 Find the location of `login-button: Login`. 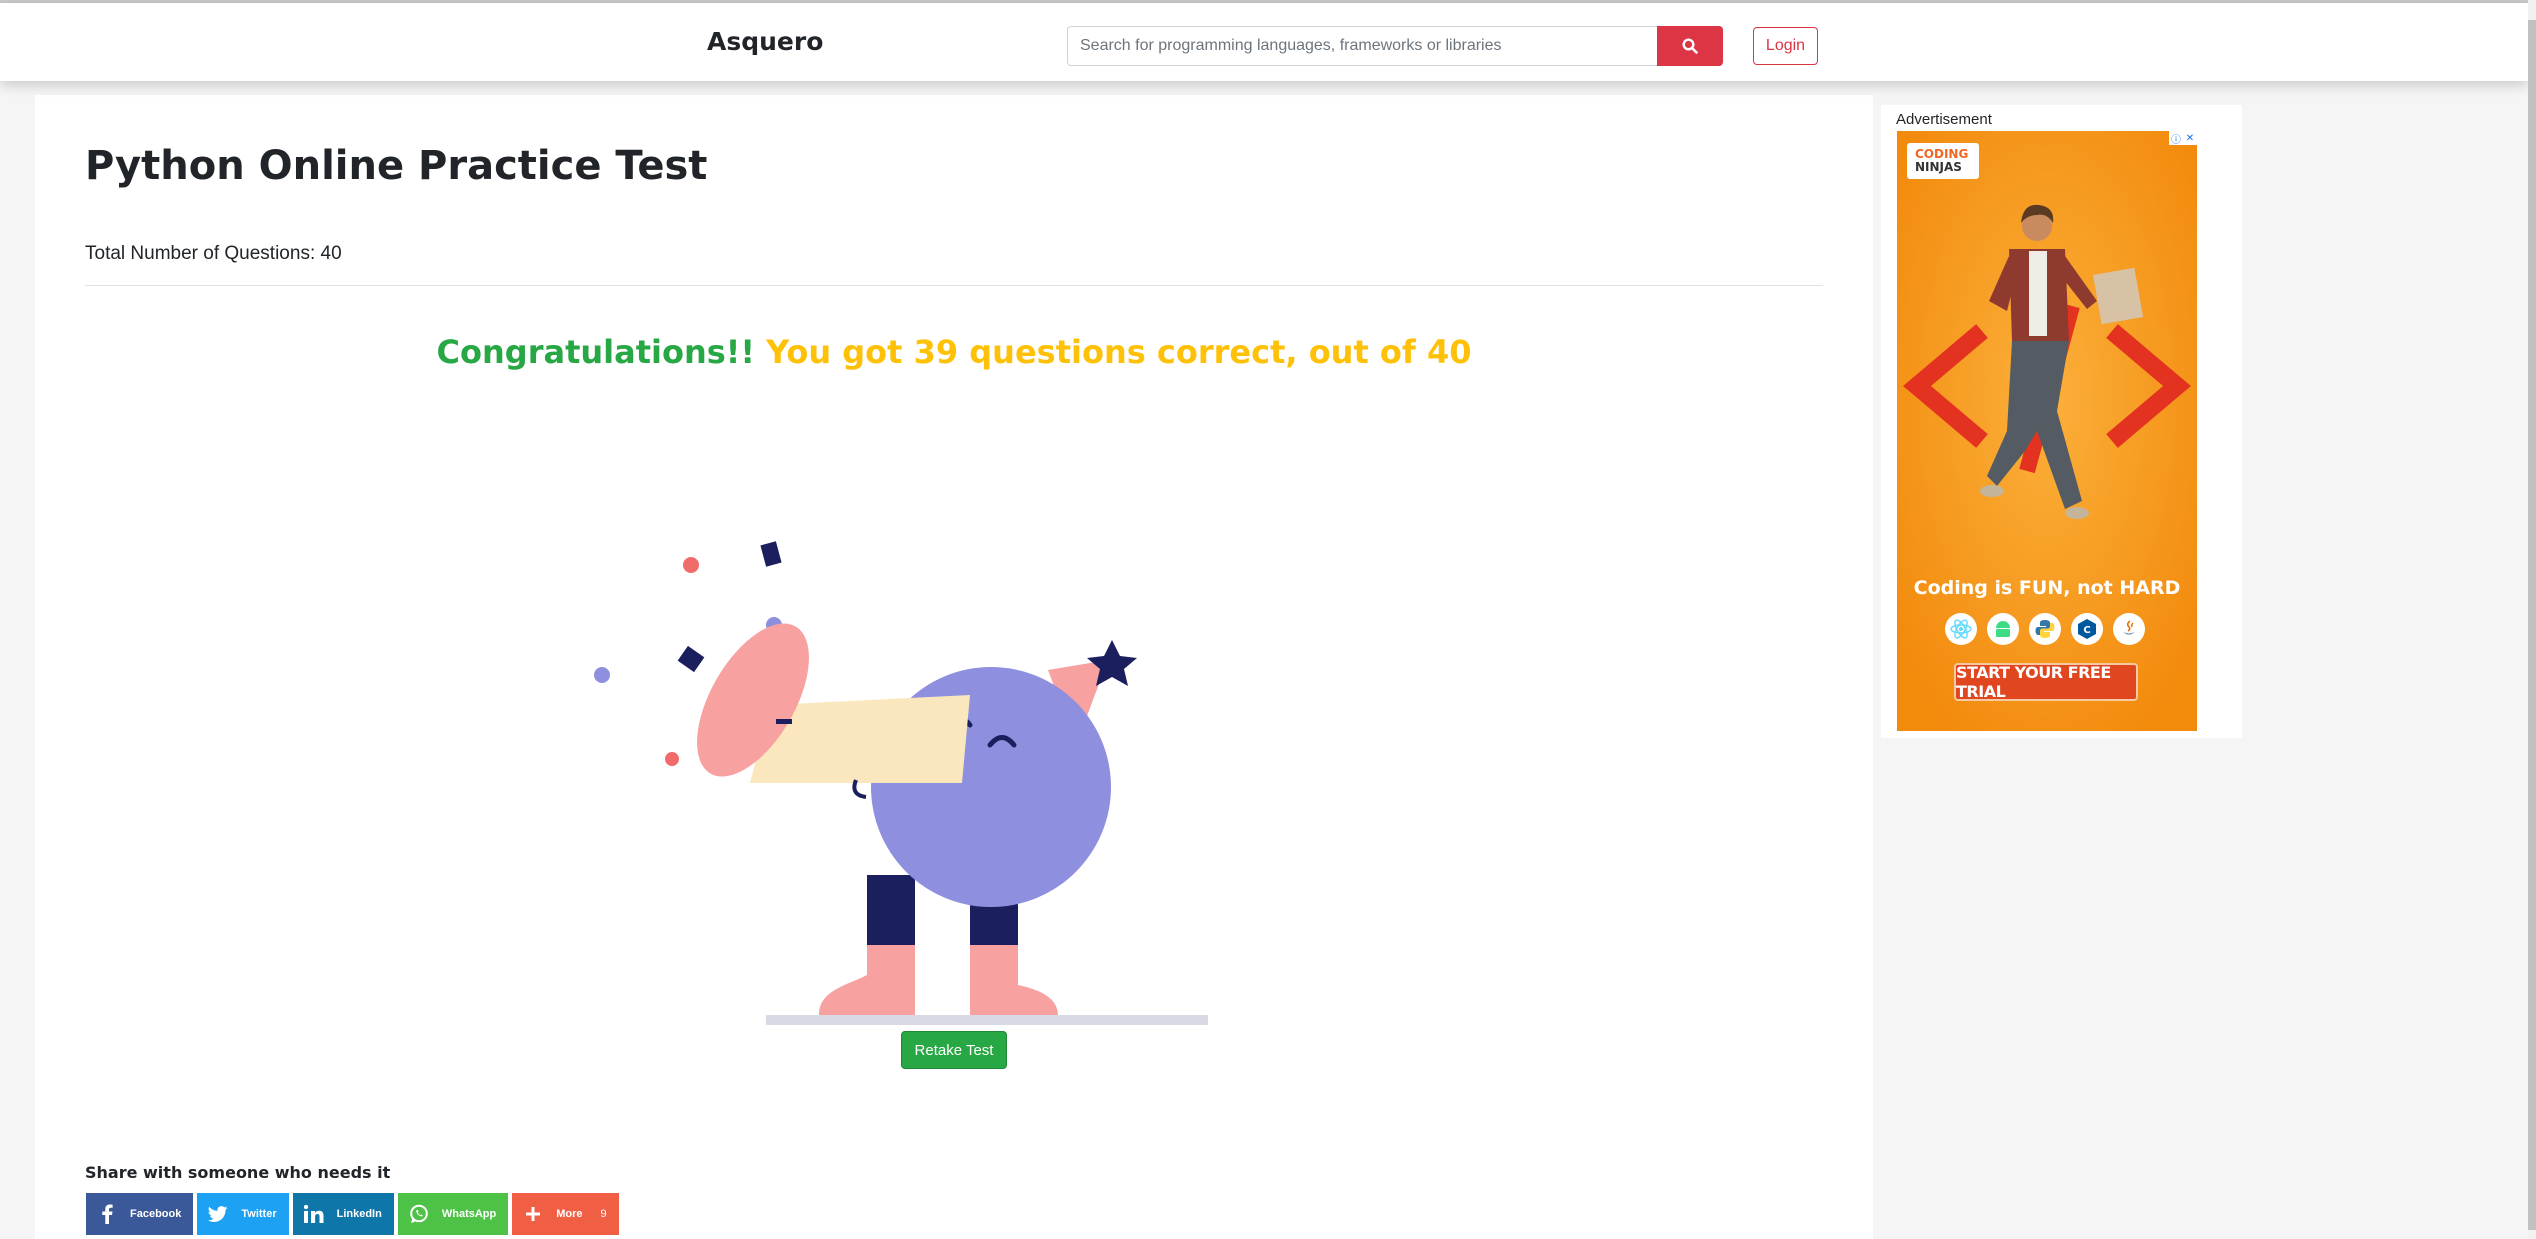

login-button: Login is located at coordinates (1785, 46).